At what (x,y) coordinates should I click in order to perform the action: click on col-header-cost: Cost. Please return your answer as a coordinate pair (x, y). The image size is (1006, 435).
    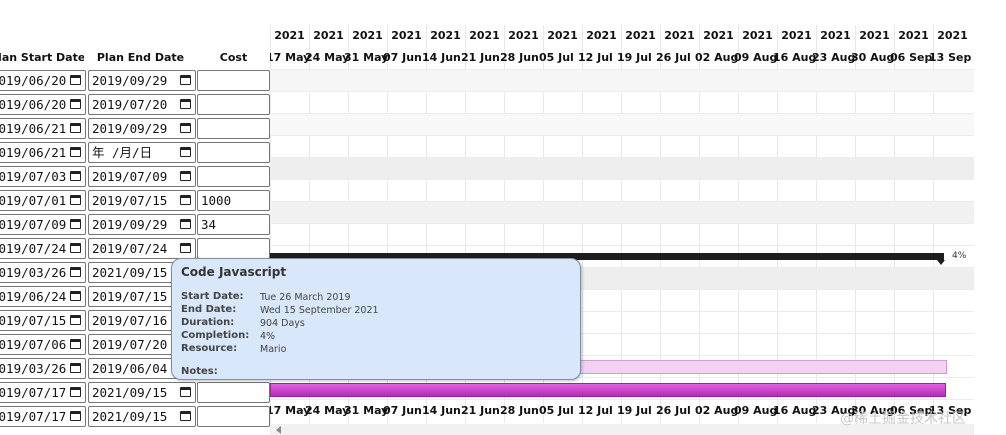
    Looking at the image, I should click on (233, 58).